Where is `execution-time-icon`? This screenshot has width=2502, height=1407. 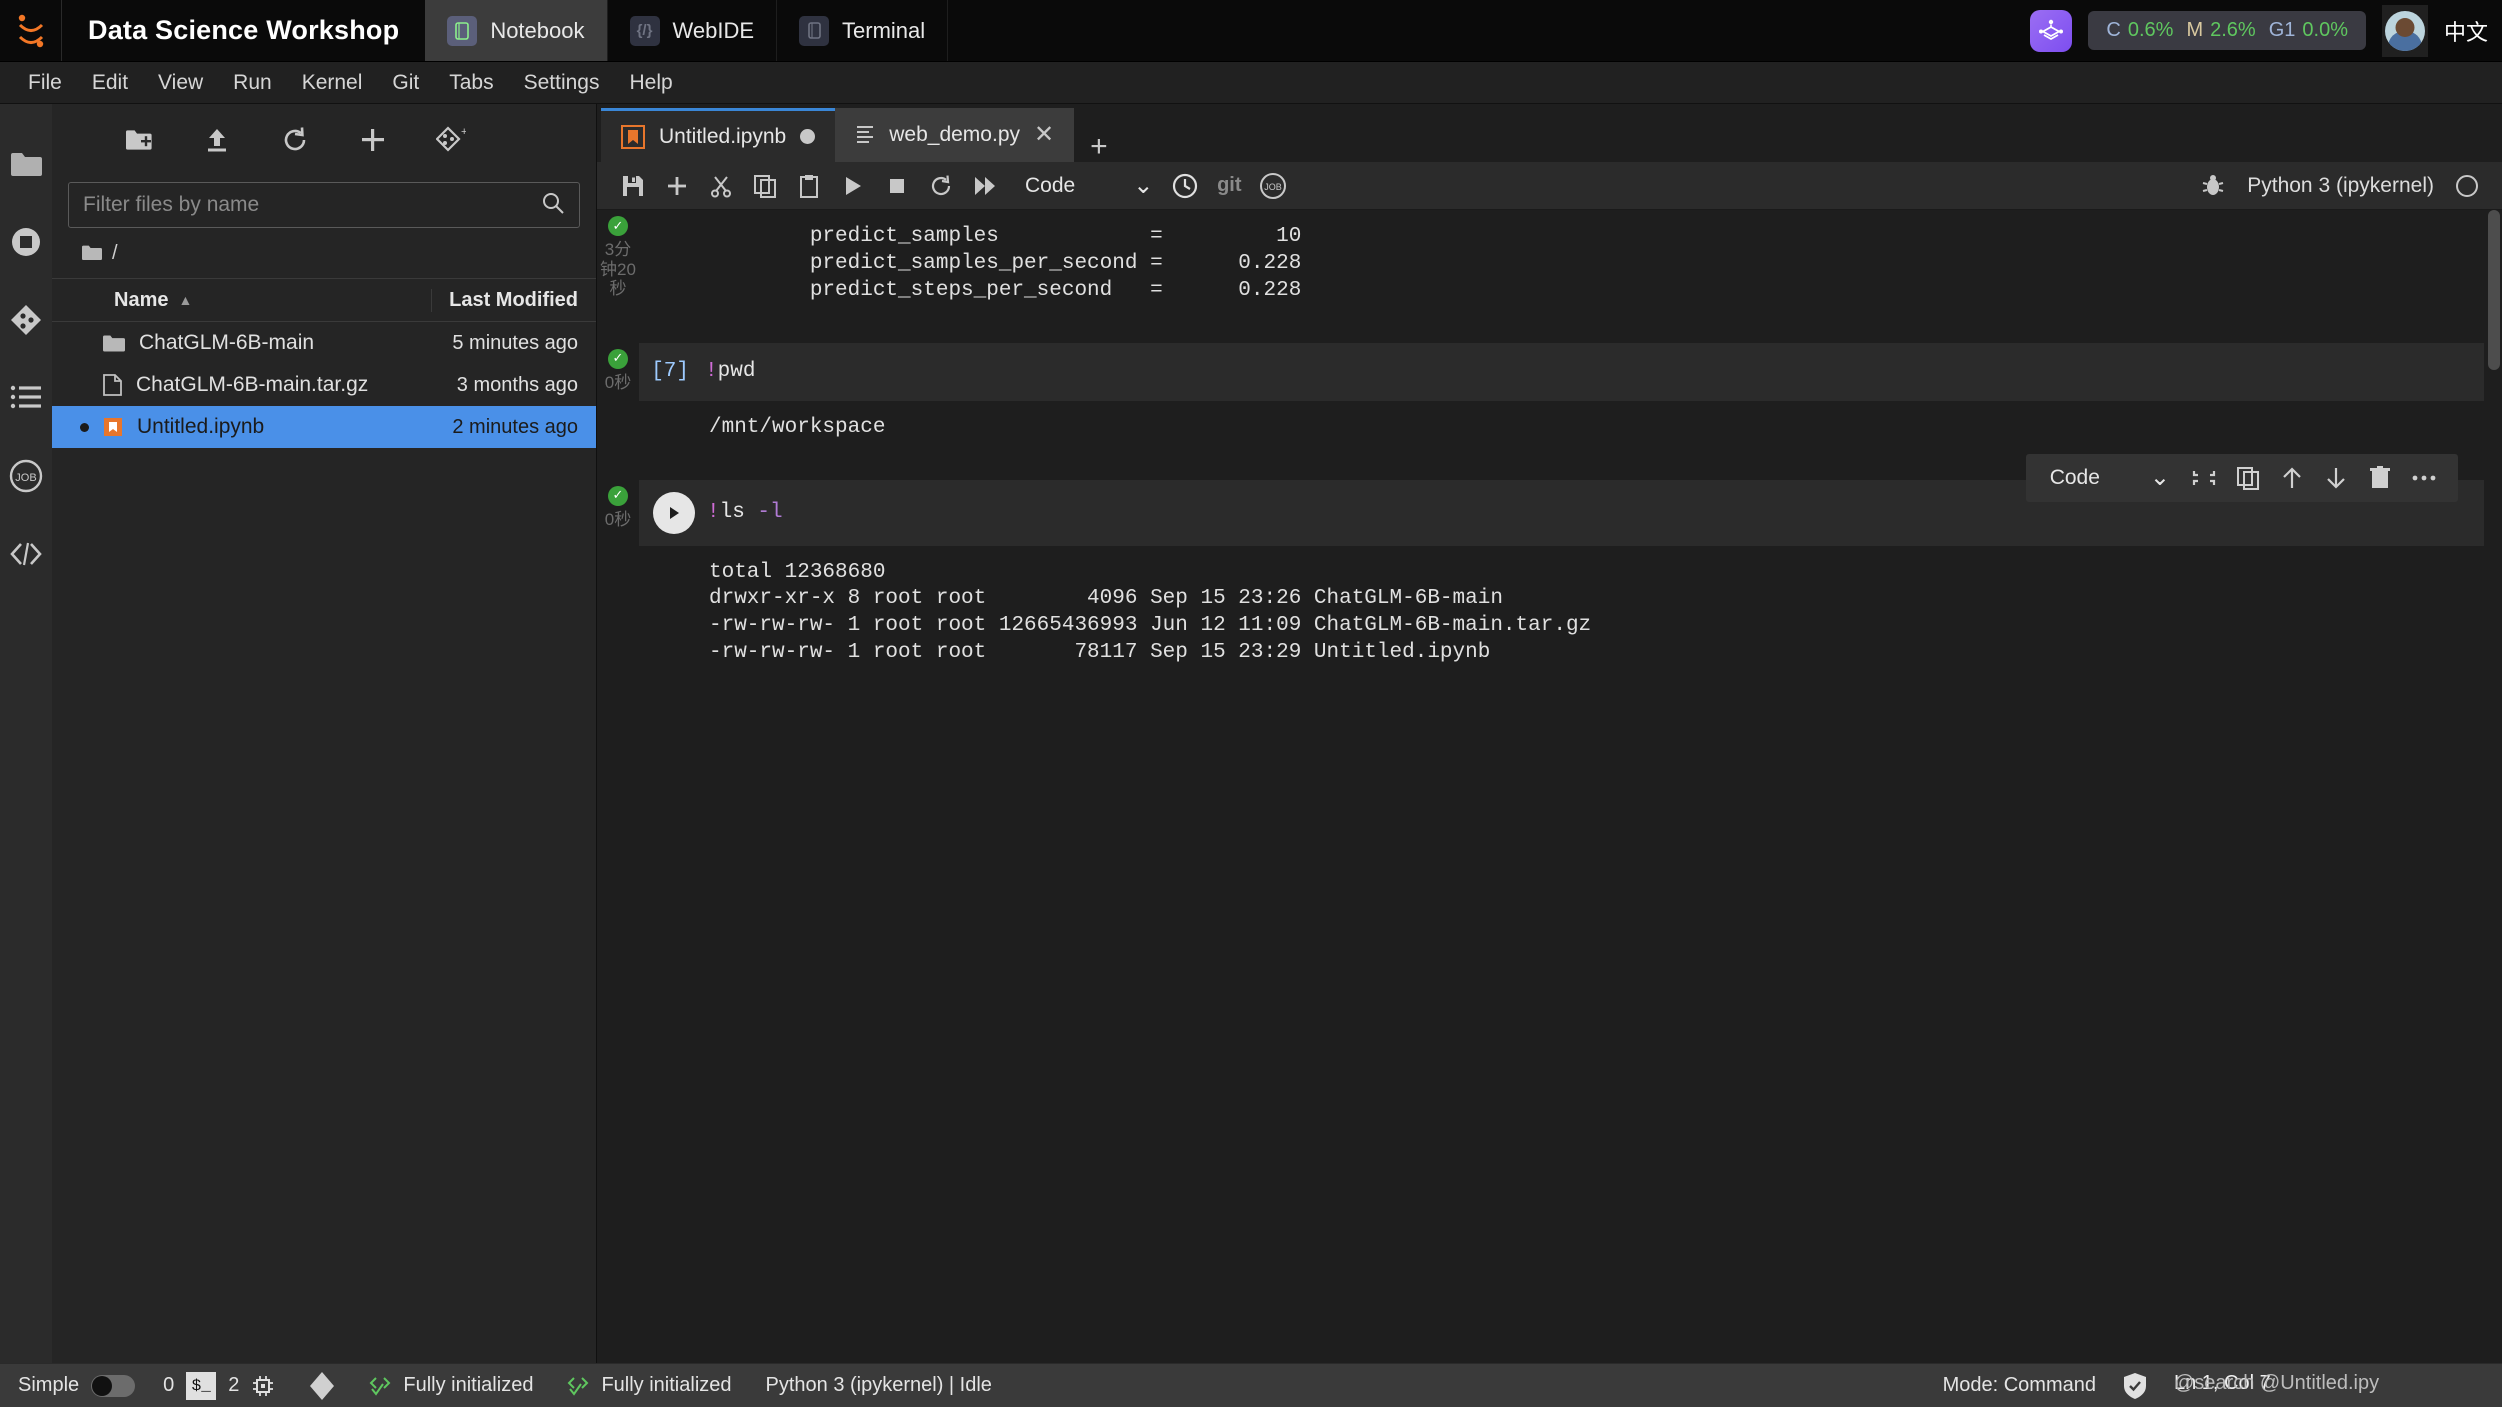
execution-time-icon is located at coordinates (1185, 186).